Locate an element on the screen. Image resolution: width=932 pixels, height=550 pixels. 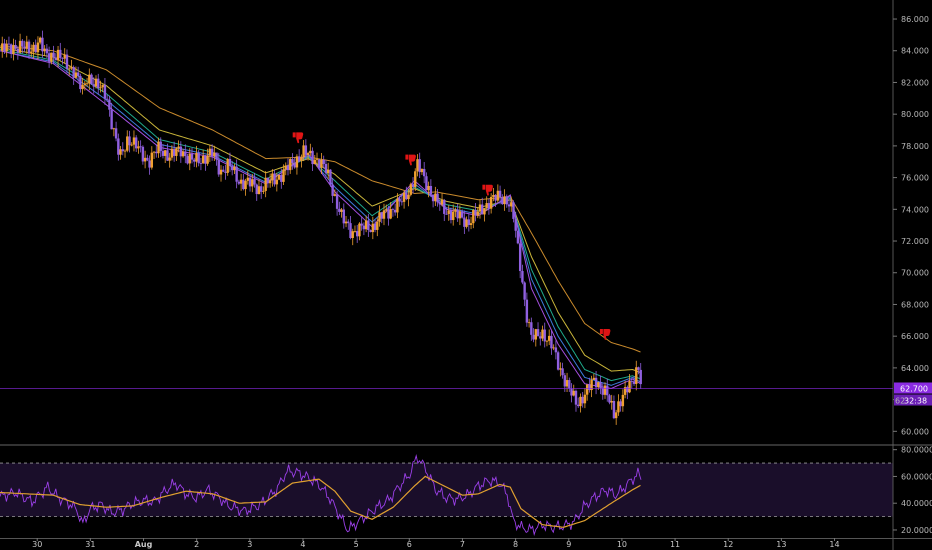
sell-signal-icon is located at coordinates (410, 160).